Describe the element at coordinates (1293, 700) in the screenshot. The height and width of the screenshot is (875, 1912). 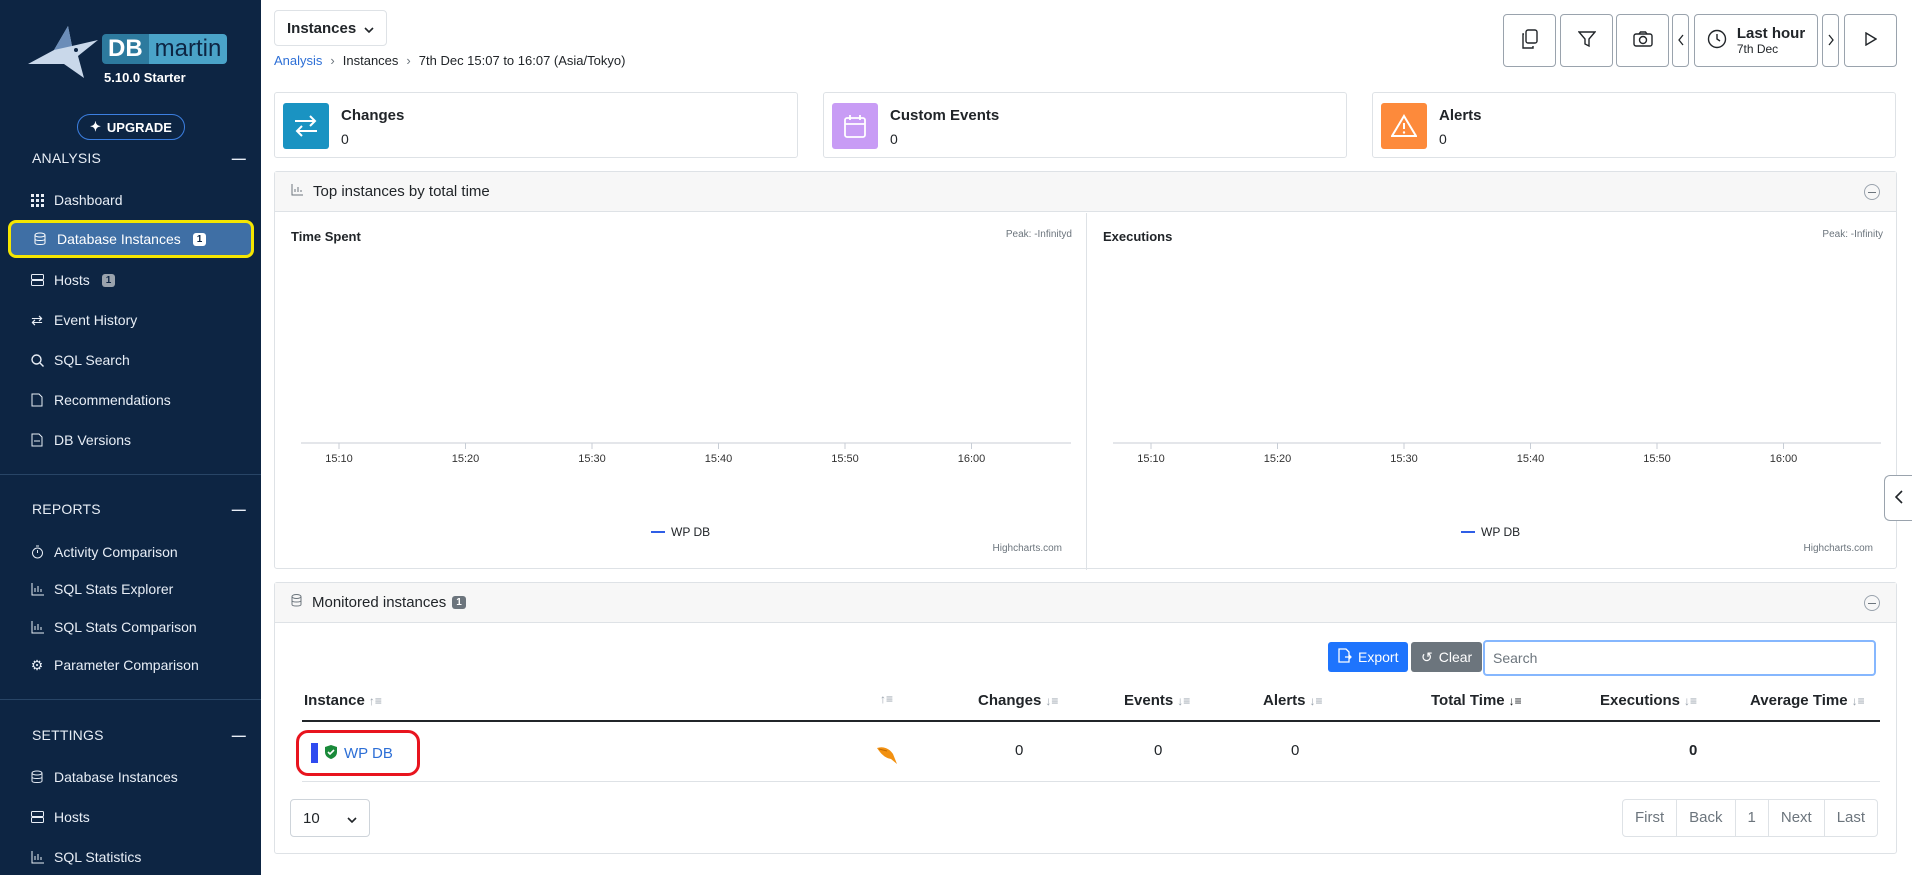
I see `column-header-alerts: Alerts ↓≡` at that location.